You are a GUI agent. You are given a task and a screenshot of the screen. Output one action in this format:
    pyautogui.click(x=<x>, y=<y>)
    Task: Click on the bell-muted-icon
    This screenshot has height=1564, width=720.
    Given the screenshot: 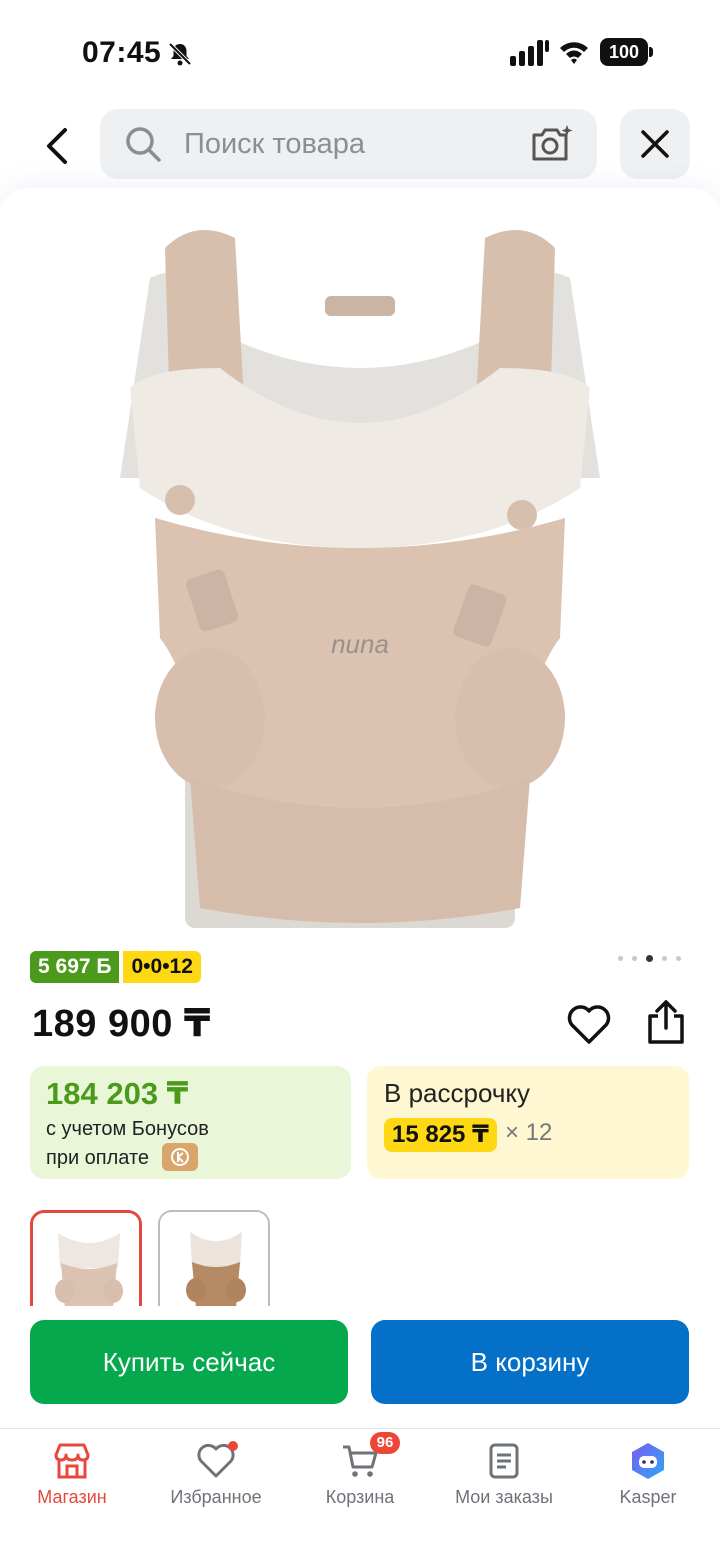 What is the action you would take?
    pyautogui.click(x=180, y=54)
    